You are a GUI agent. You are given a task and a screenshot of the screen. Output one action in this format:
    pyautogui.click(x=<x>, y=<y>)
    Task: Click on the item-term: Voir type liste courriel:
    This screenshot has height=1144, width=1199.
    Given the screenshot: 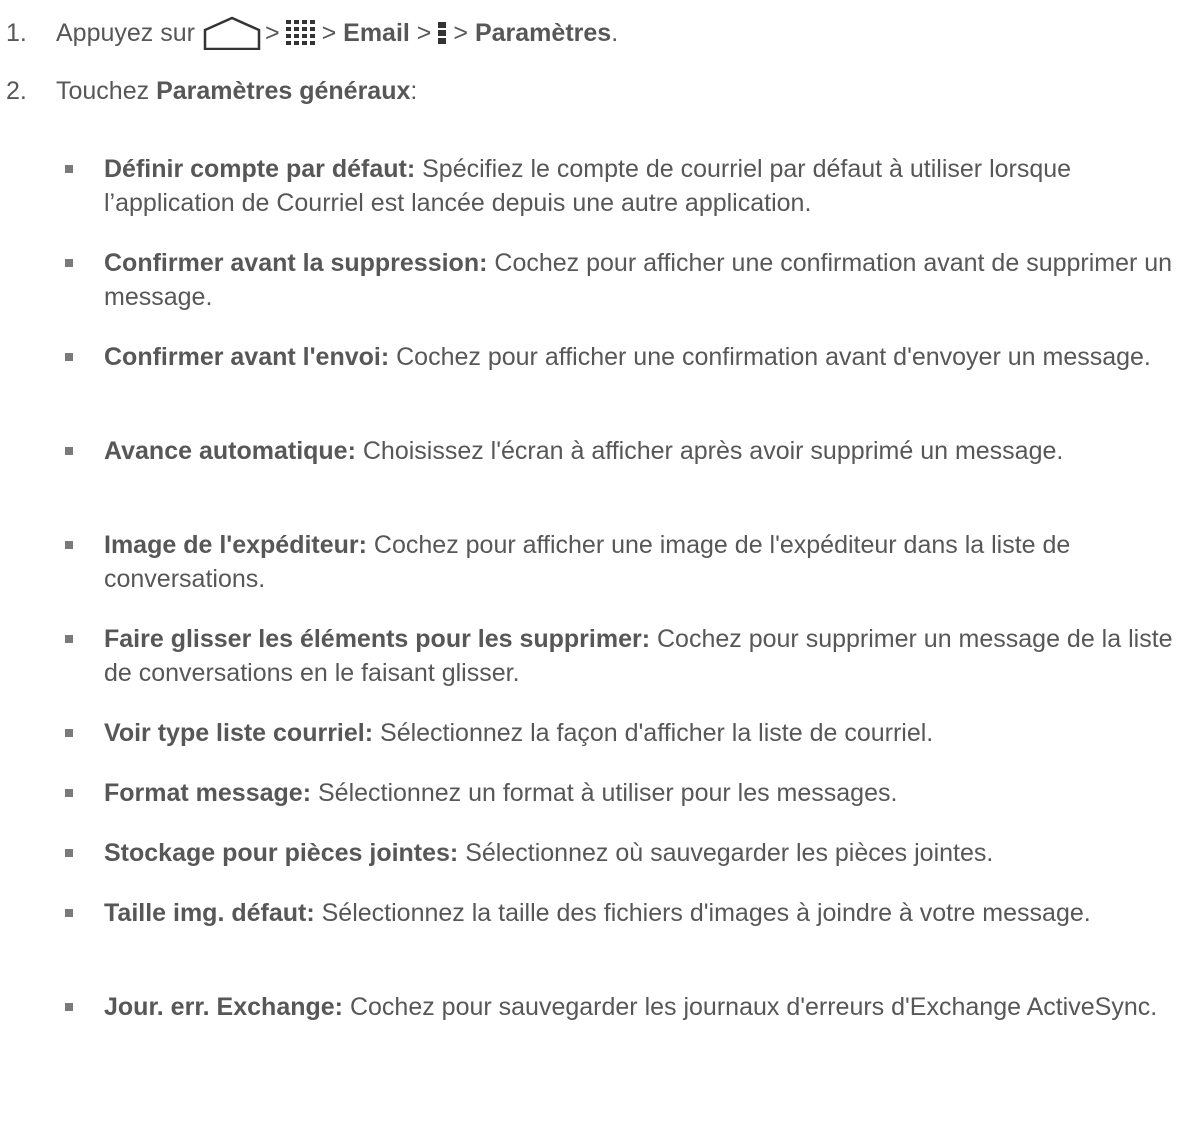 What is the action you would take?
    pyautogui.click(x=239, y=733)
    